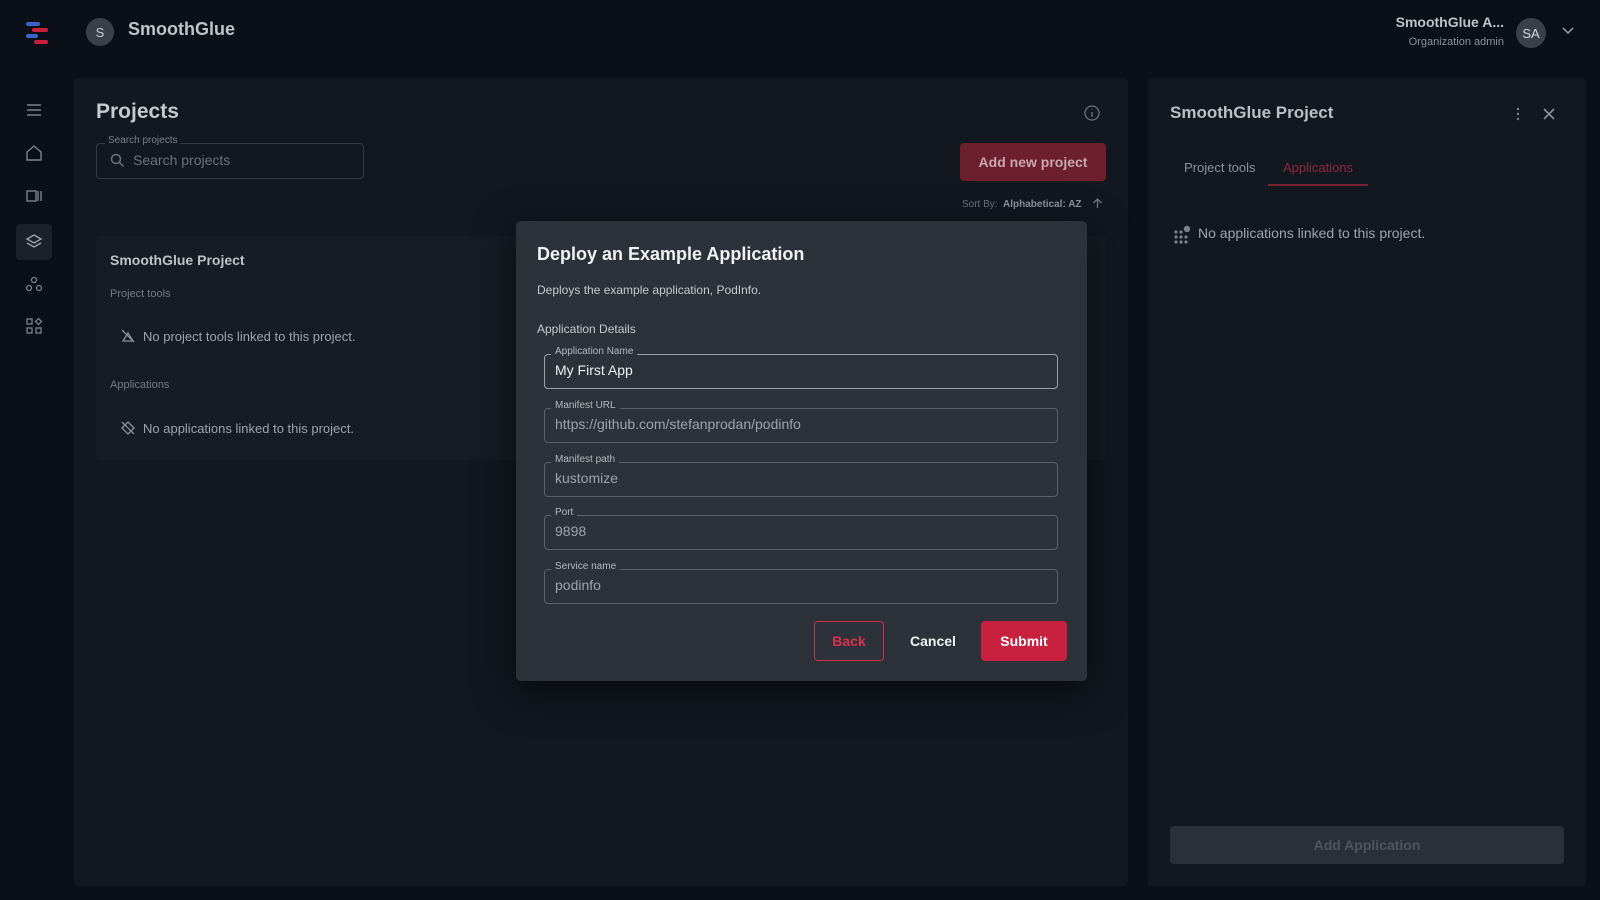  What do you see at coordinates (140, 385) in the screenshot?
I see `applications-label: Applications` at bounding box center [140, 385].